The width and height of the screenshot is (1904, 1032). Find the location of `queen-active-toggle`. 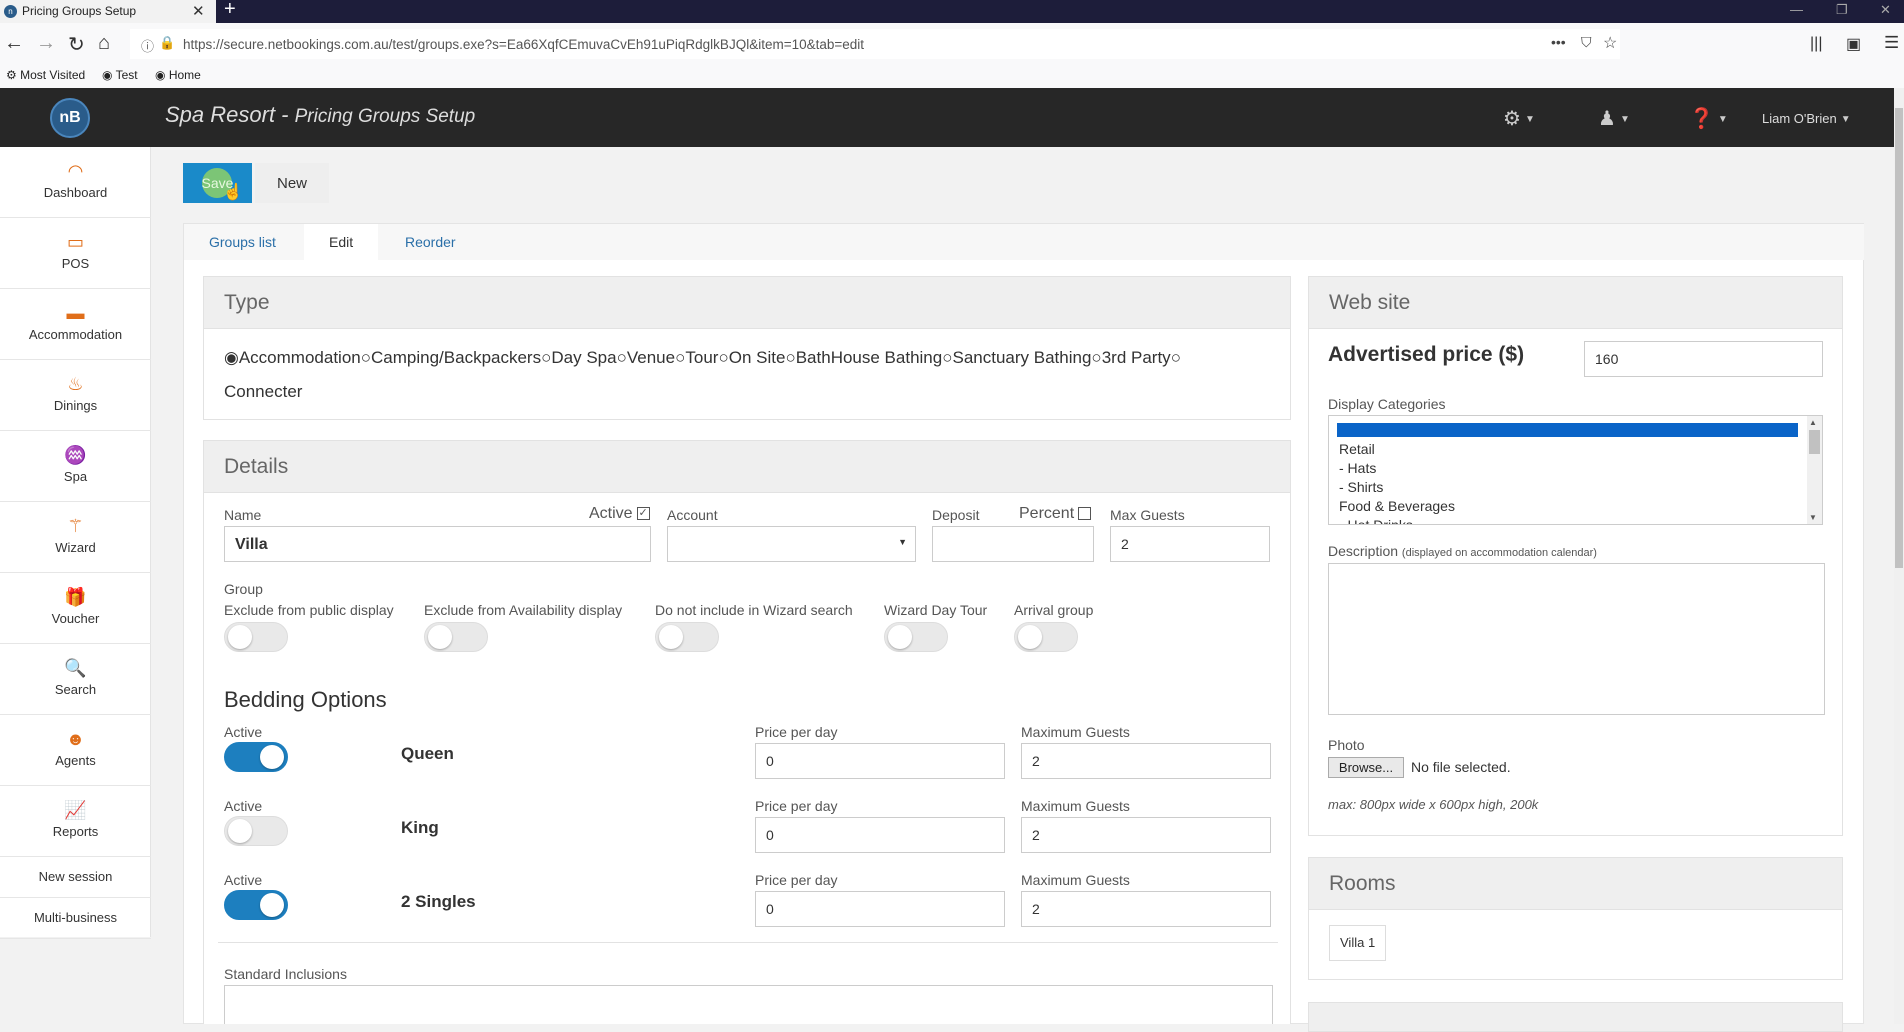

queen-active-toggle is located at coordinates (256, 757).